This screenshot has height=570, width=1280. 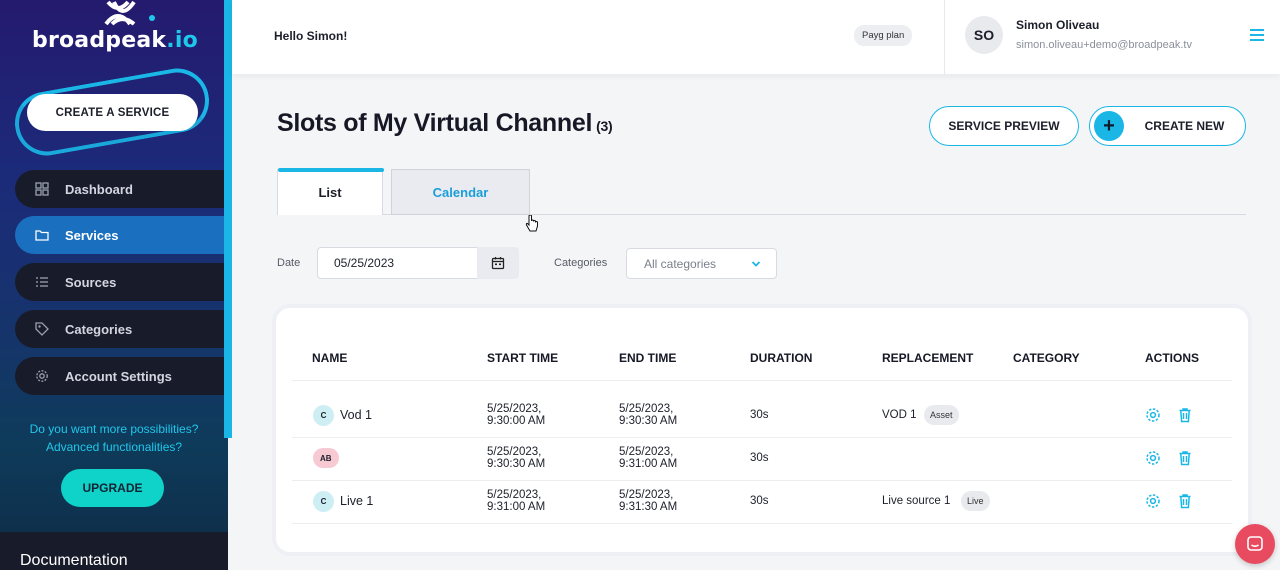 I want to click on categories-label: Categories, so click(x=581, y=263).